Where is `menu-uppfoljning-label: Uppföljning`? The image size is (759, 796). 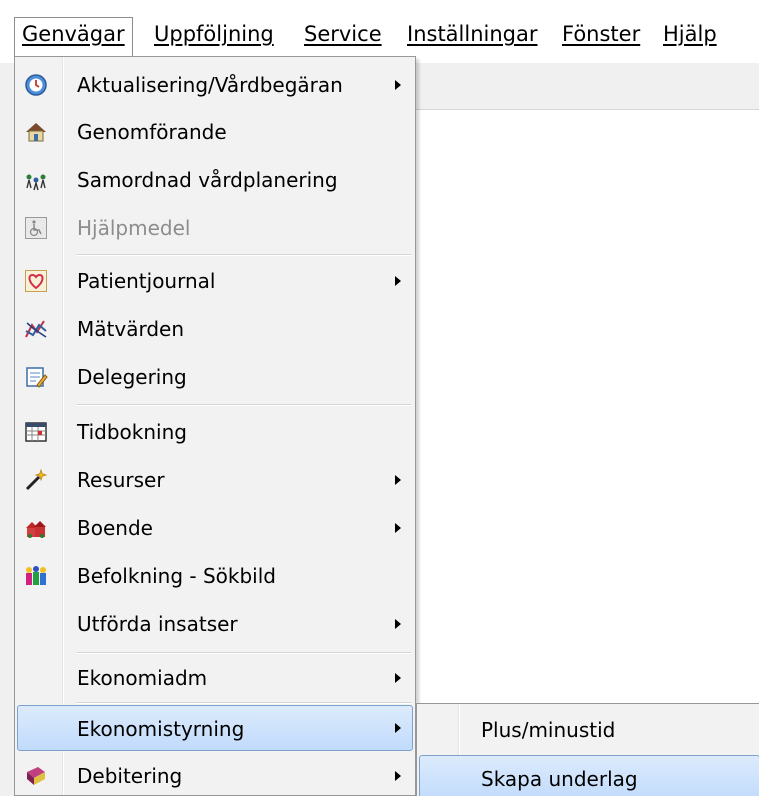 menu-uppfoljning-label: Uppföljning is located at coordinates (214, 34).